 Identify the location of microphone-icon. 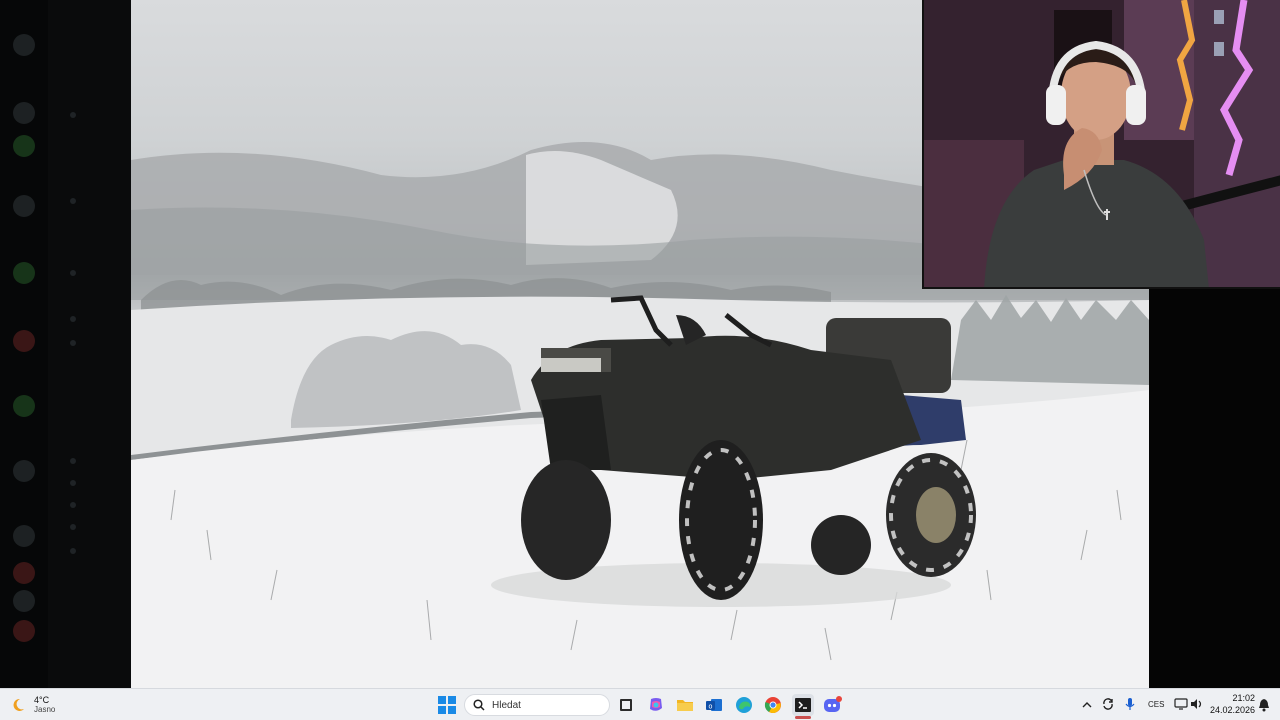
(1130, 704).